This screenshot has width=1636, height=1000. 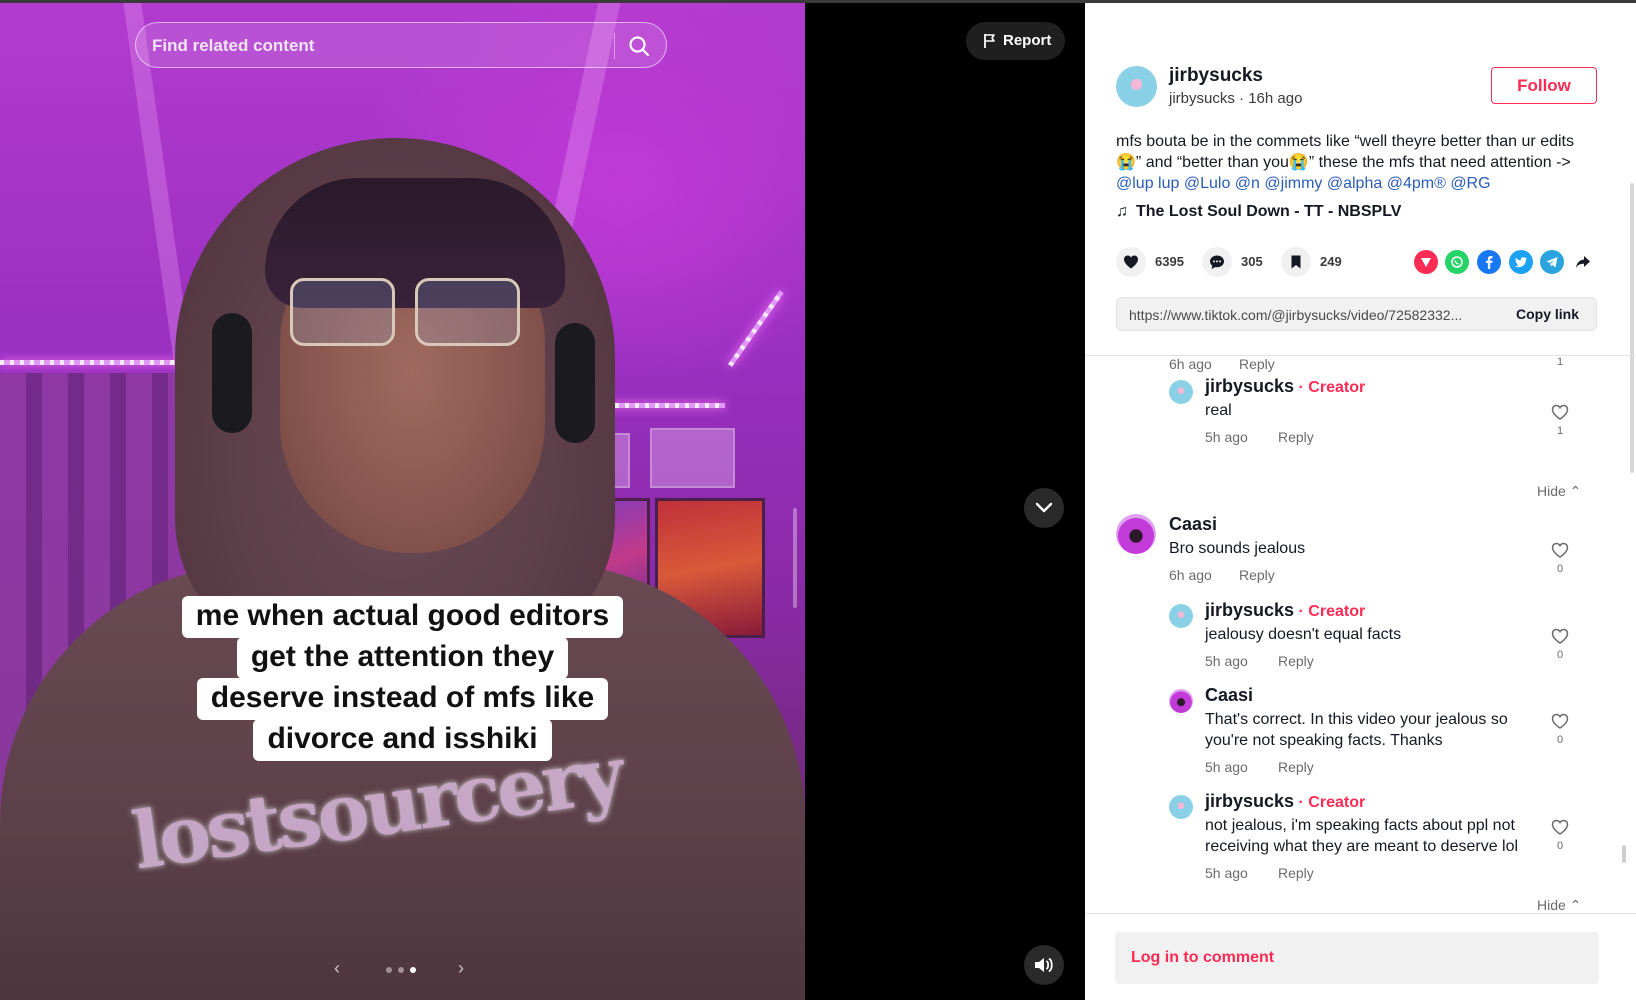 I want to click on login-to-comment-button: Log in to comment, so click(x=1357, y=958).